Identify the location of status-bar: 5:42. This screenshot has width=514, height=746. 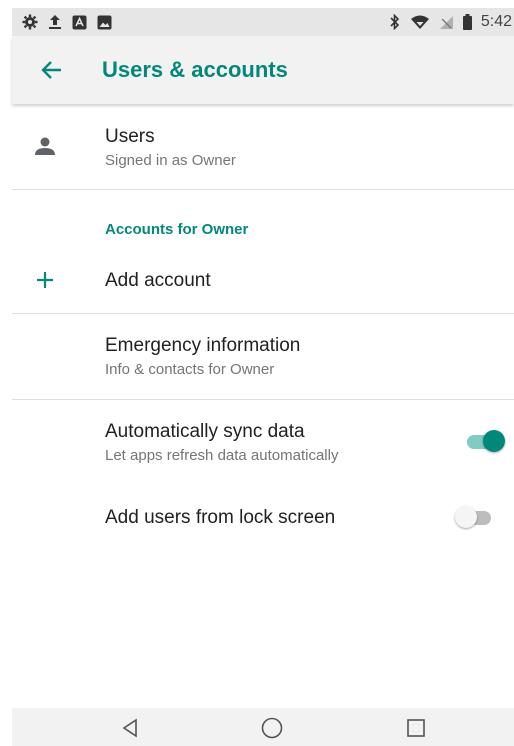
(263, 22).